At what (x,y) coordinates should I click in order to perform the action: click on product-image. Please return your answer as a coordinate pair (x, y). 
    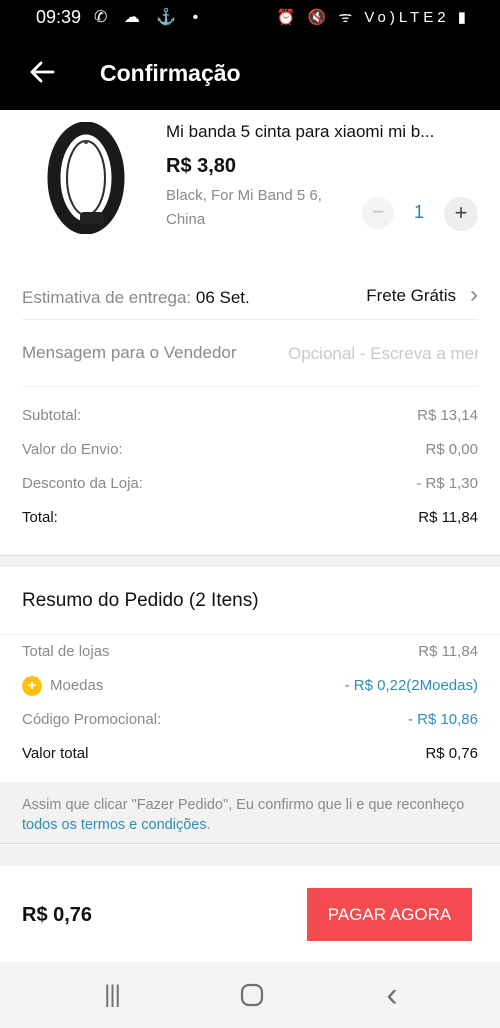
    Looking at the image, I should click on (86, 178).